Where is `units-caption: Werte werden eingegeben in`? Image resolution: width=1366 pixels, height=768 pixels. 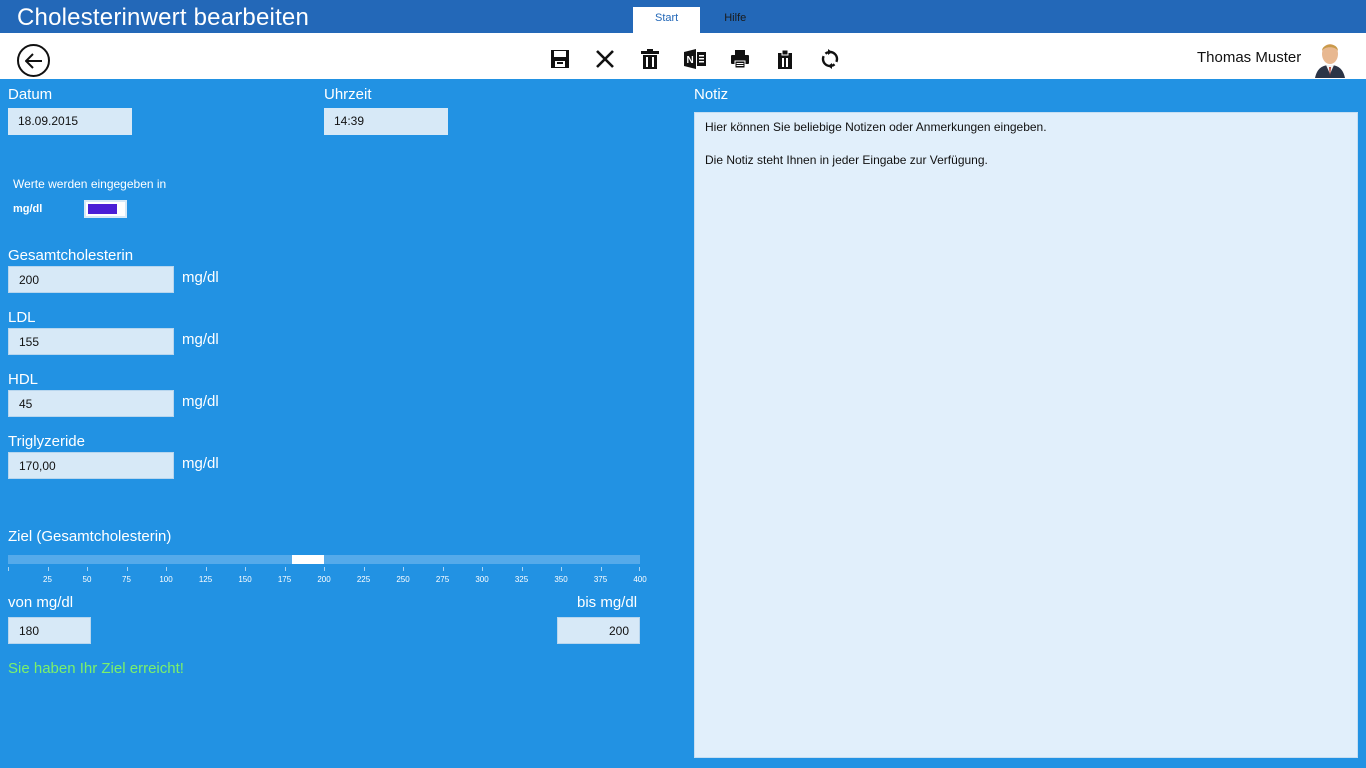 units-caption: Werte werden eingegeben in is located at coordinates (90, 184).